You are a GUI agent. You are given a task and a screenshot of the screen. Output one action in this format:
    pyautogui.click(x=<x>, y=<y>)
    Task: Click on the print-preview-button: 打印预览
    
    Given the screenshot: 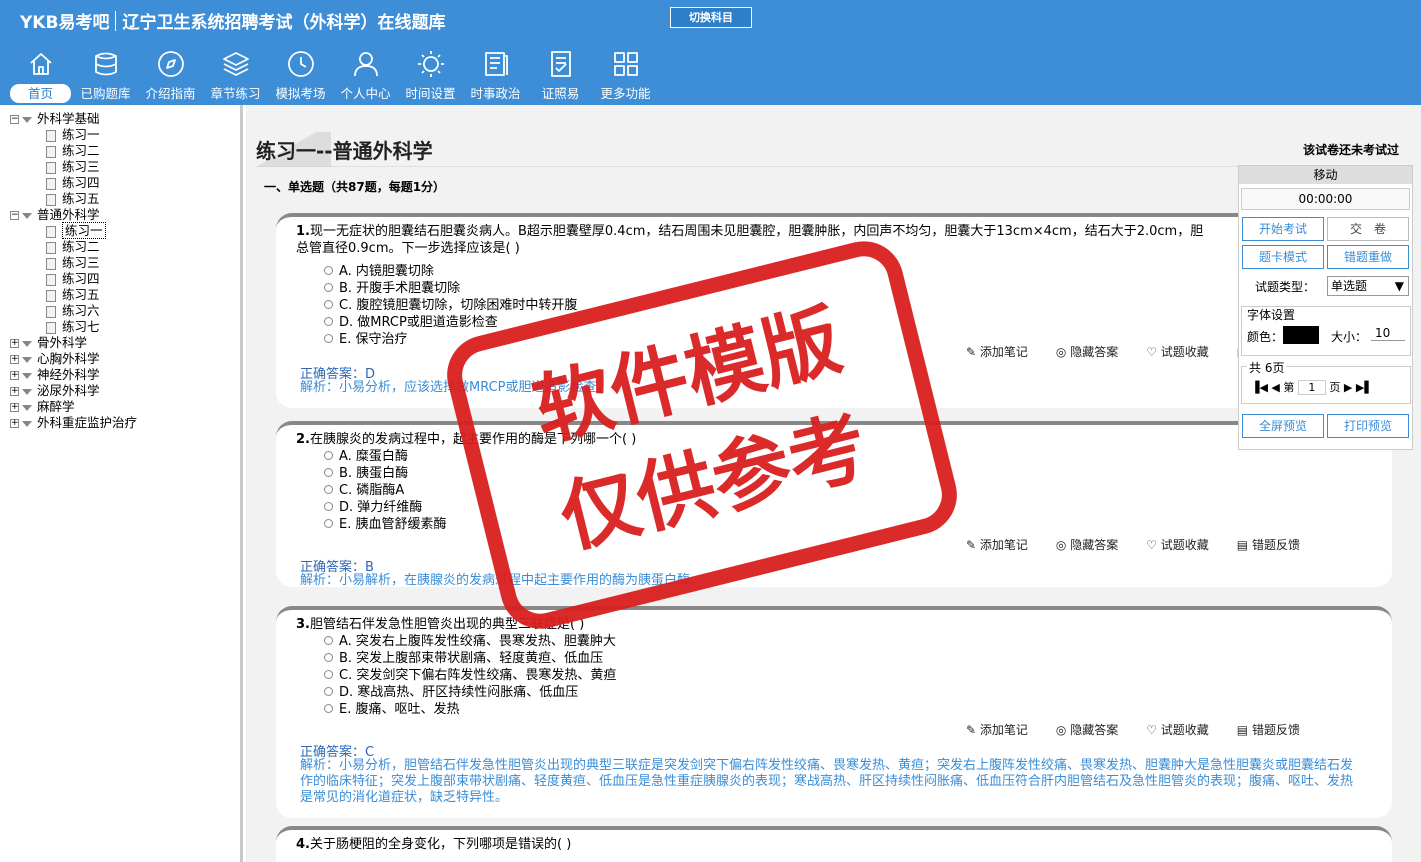 What is the action you would take?
    pyautogui.click(x=1368, y=426)
    